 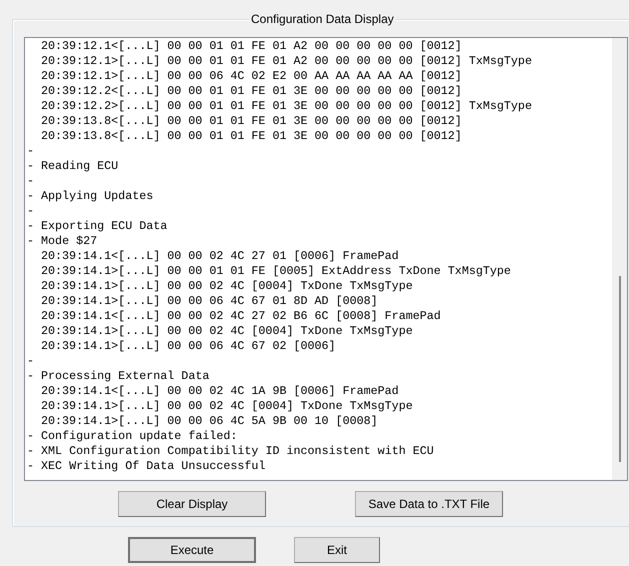 What do you see at coordinates (62, 241) in the screenshot?
I see `log-line: - Mode $27` at bounding box center [62, 241].